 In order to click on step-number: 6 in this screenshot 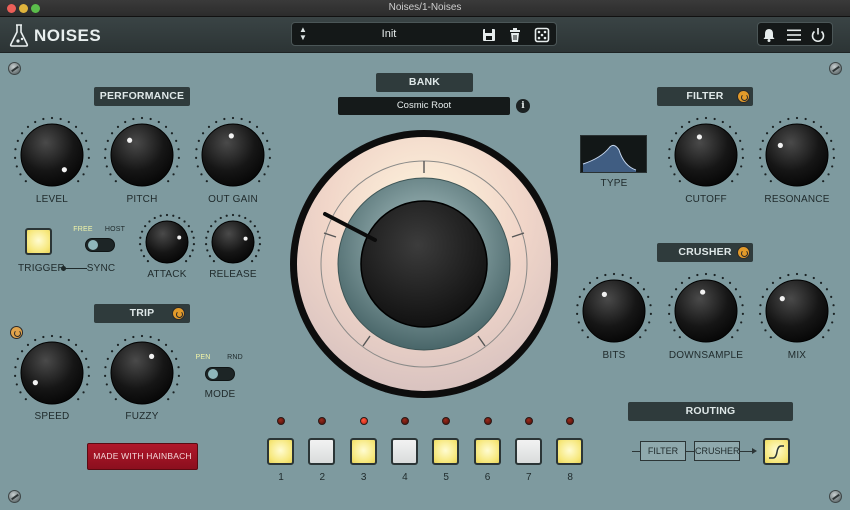, I will do `click(487, 477)`.